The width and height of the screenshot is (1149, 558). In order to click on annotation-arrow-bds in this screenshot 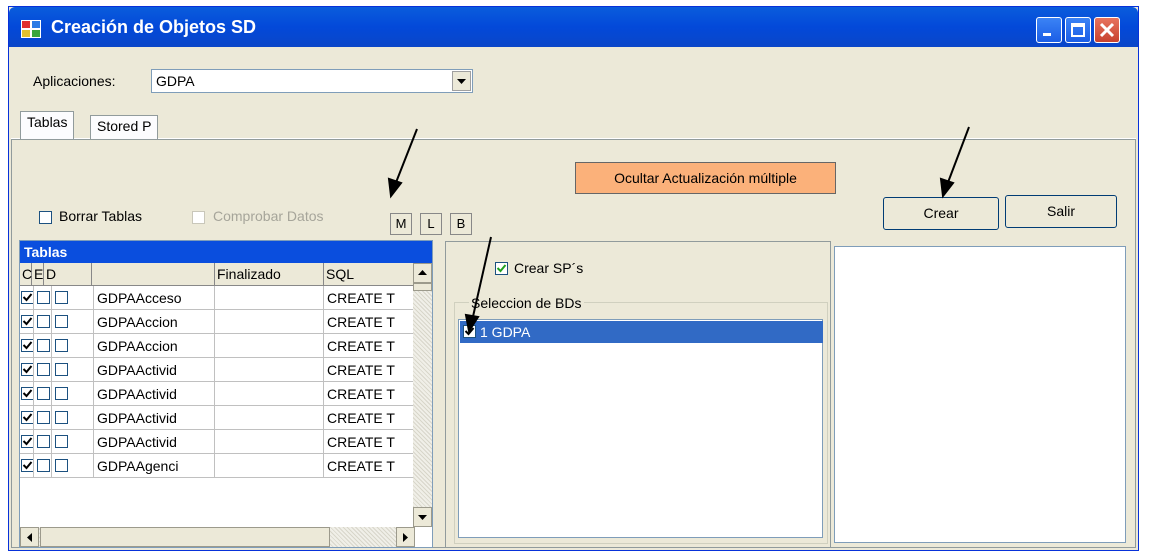, I will do `click(481, 279)`.